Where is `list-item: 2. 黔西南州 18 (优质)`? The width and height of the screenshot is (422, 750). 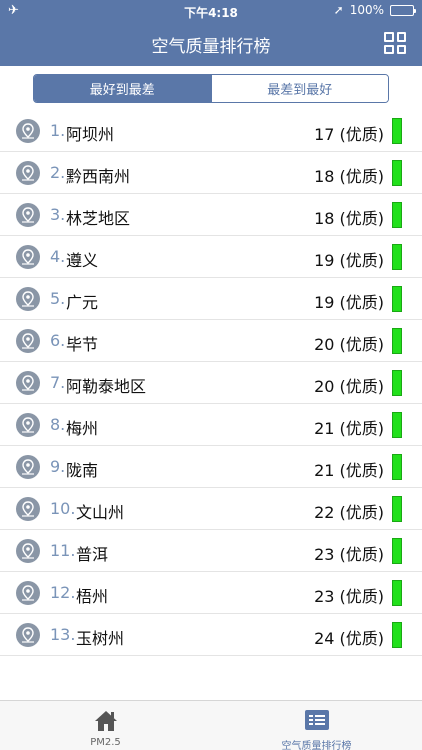 list-item: 2. 黔西南州 18 (优质) is located at coordinates (211, 173).